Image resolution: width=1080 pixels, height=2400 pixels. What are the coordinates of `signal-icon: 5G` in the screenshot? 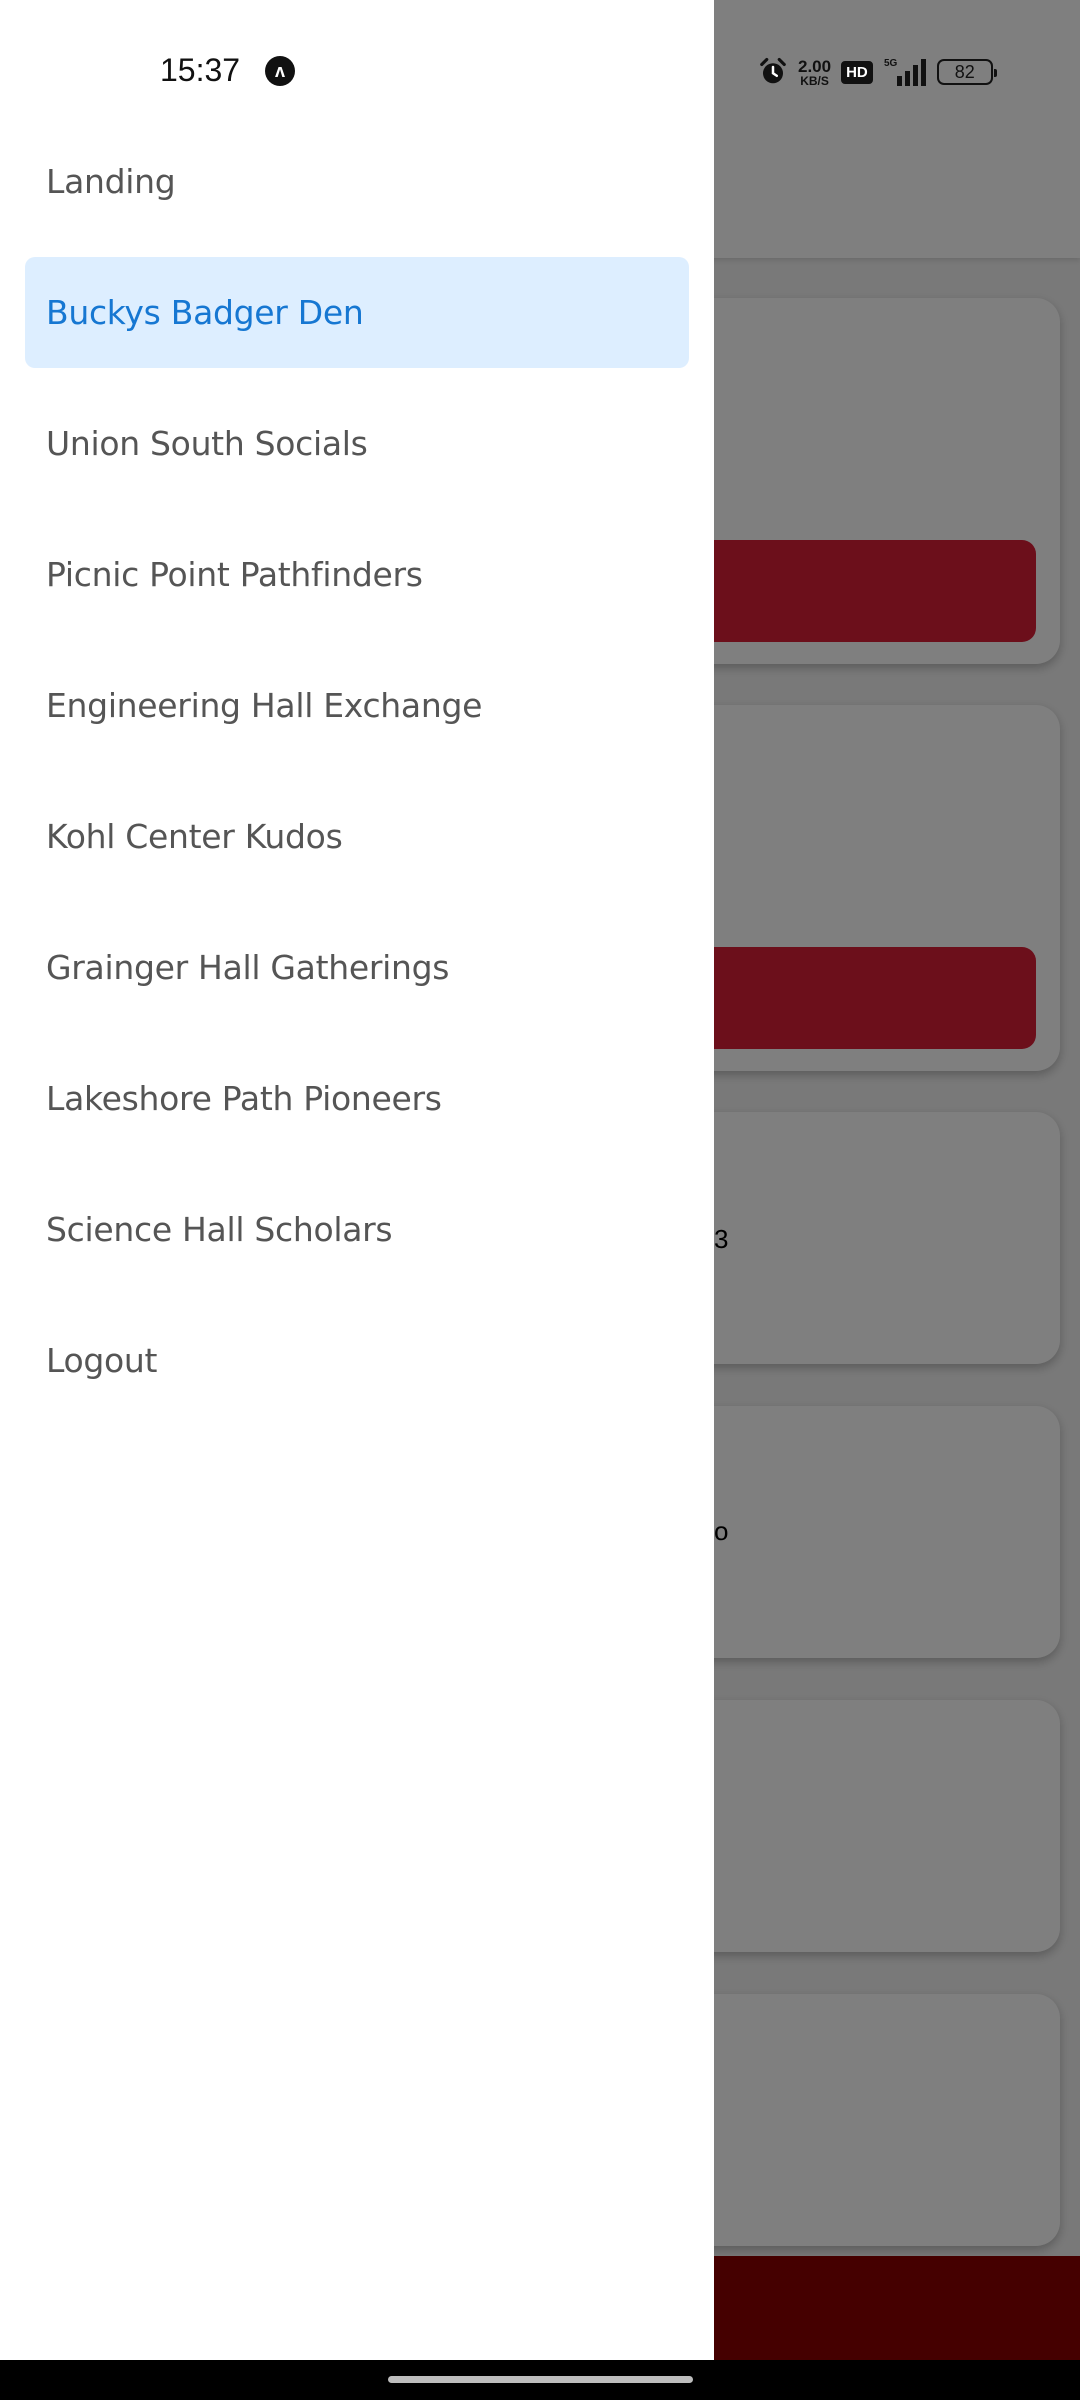 It's located at (905, 72).